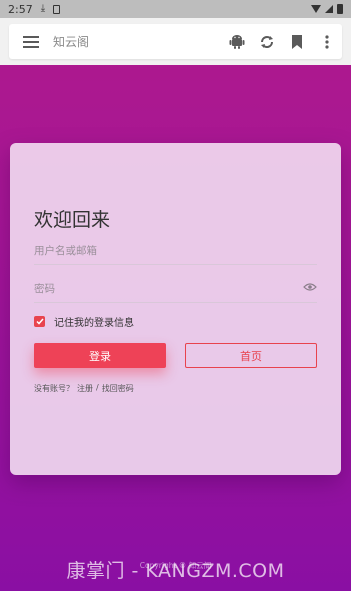 This screenshot has height=591, width=351. What do you see at coordinates (327, 42) in the screenshot?
I see `more-options-icon` at bounding box center [327, 42].